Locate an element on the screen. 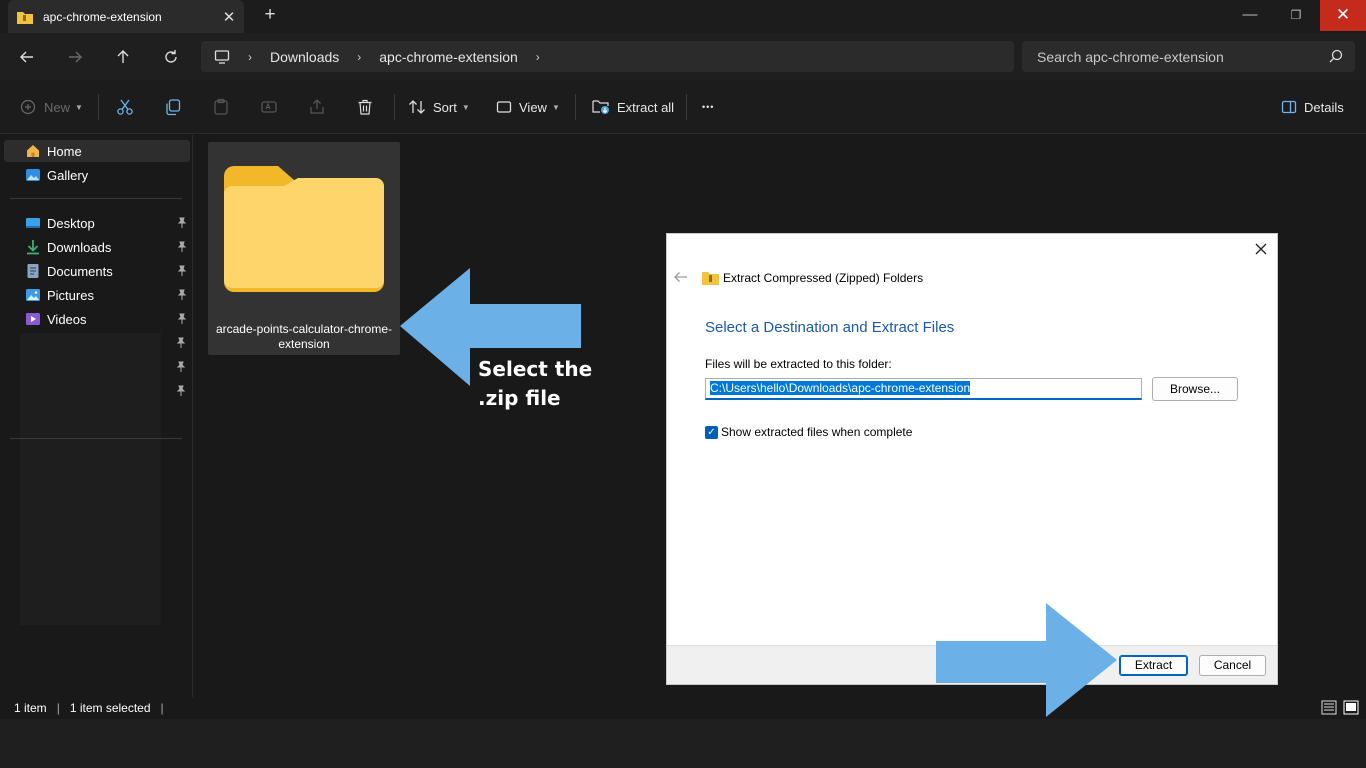 This screenshot has height=768, width=1366. tiles-view-icon is located at coordinates (1351, 707).